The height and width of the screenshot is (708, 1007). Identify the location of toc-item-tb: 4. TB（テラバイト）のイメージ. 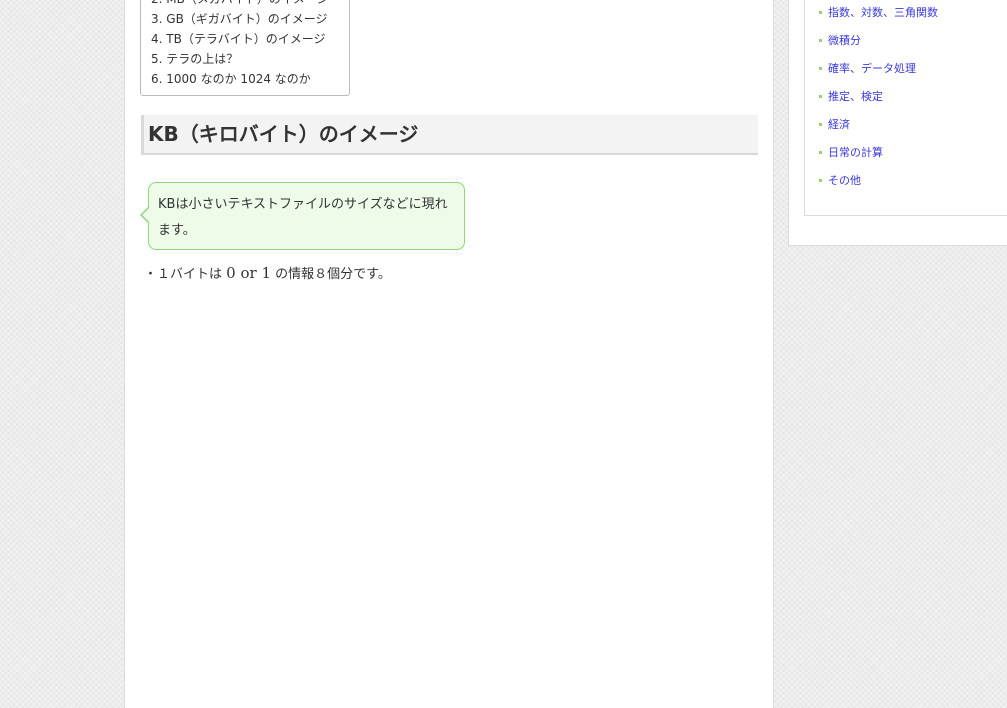
(240, 39).